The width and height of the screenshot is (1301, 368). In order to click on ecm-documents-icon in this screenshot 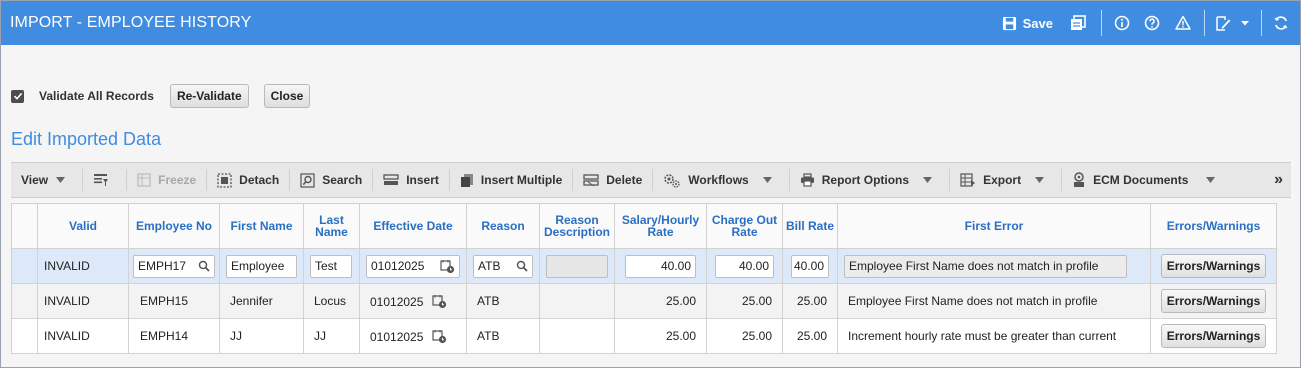, I will do `click(1079, 179)`.